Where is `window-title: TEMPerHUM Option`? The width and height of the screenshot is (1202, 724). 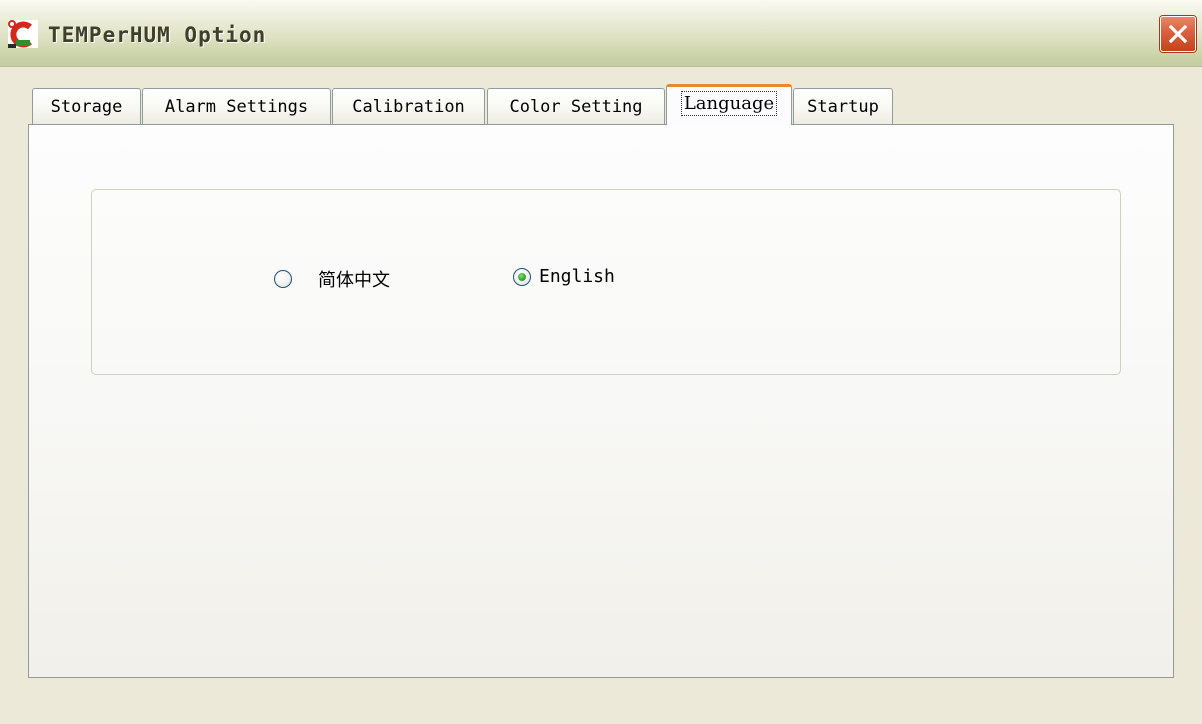 window-title: TEMPerHUM Option is located at coordinates (157, 35).